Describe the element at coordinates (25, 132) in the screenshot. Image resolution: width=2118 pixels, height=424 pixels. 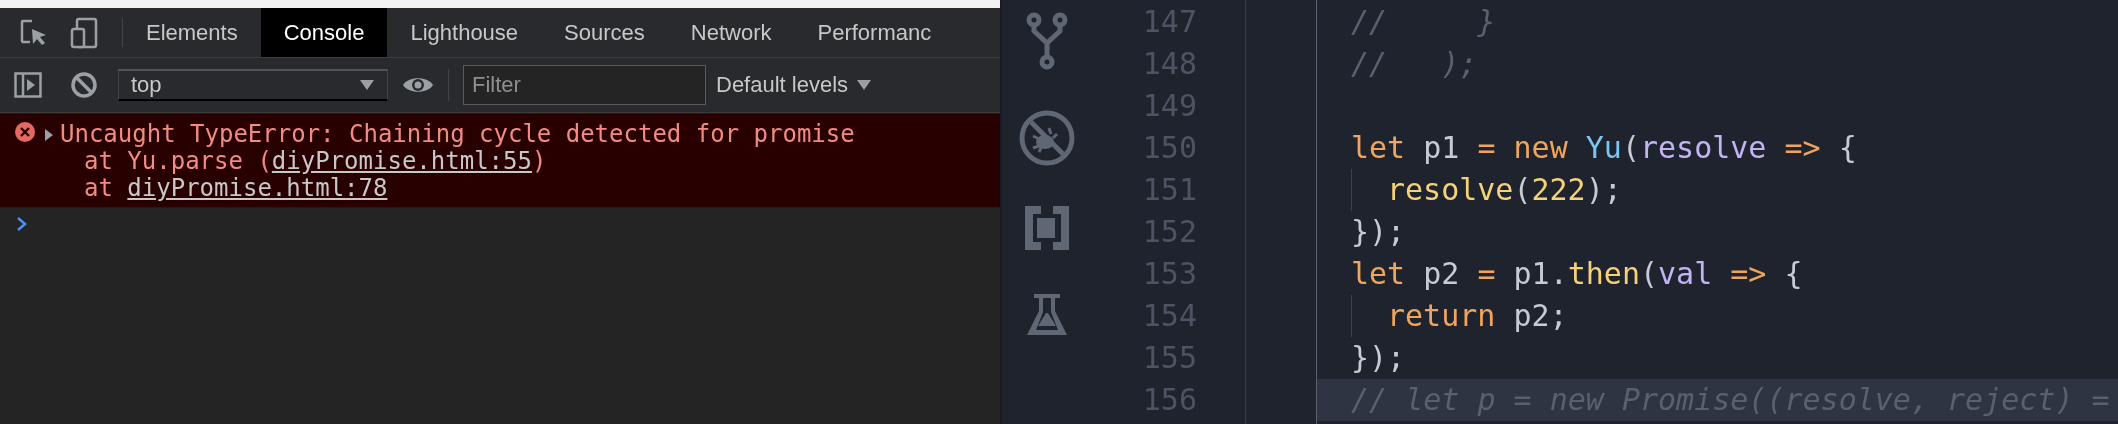
I see `error-icon` at that location.